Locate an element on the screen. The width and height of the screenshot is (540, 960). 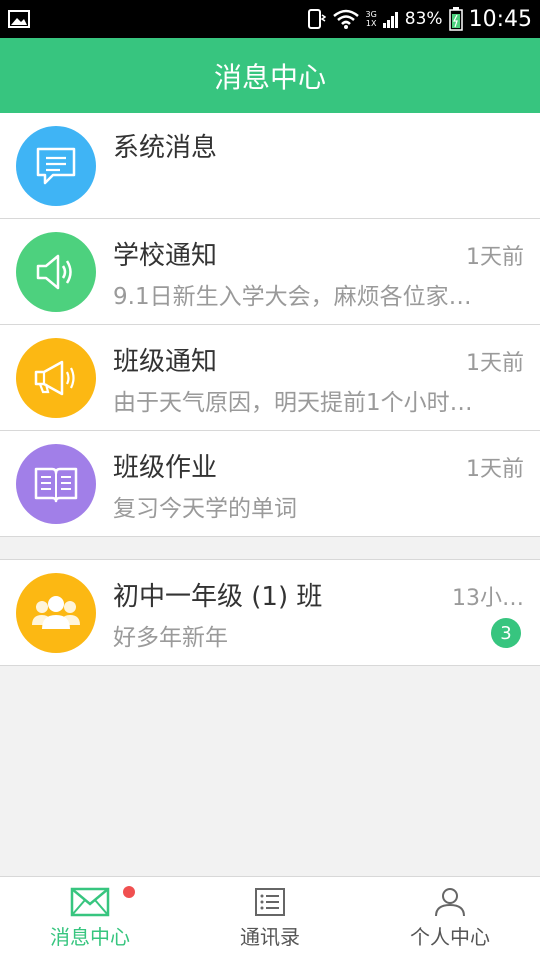
tab-profile: 个人中心 is located at coordinates (450, 918).